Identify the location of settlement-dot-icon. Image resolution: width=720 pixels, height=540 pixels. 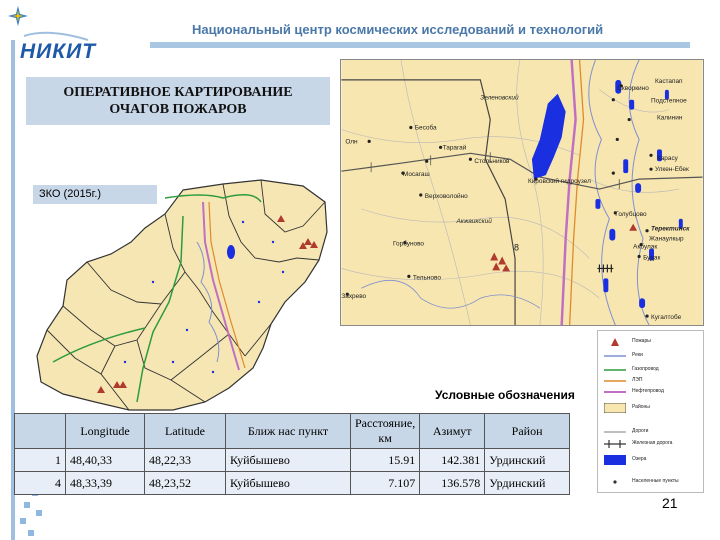
(615, 482).